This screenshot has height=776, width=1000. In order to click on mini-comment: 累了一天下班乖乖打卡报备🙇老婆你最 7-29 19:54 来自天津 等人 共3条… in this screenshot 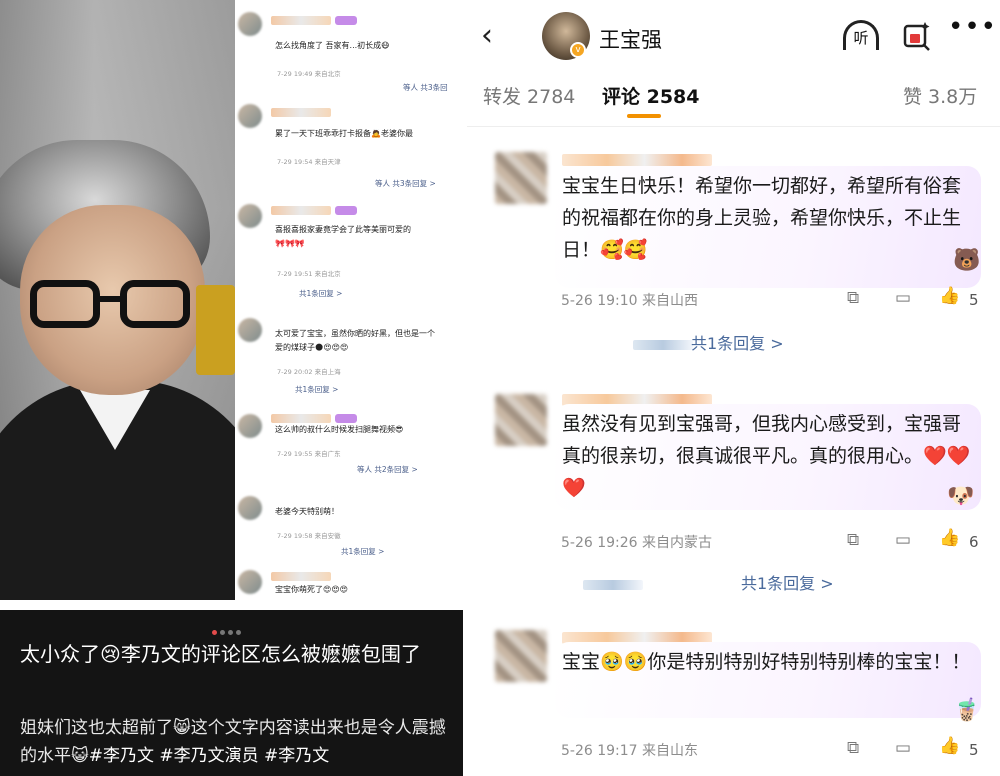, I will do `click(351, 146)`.